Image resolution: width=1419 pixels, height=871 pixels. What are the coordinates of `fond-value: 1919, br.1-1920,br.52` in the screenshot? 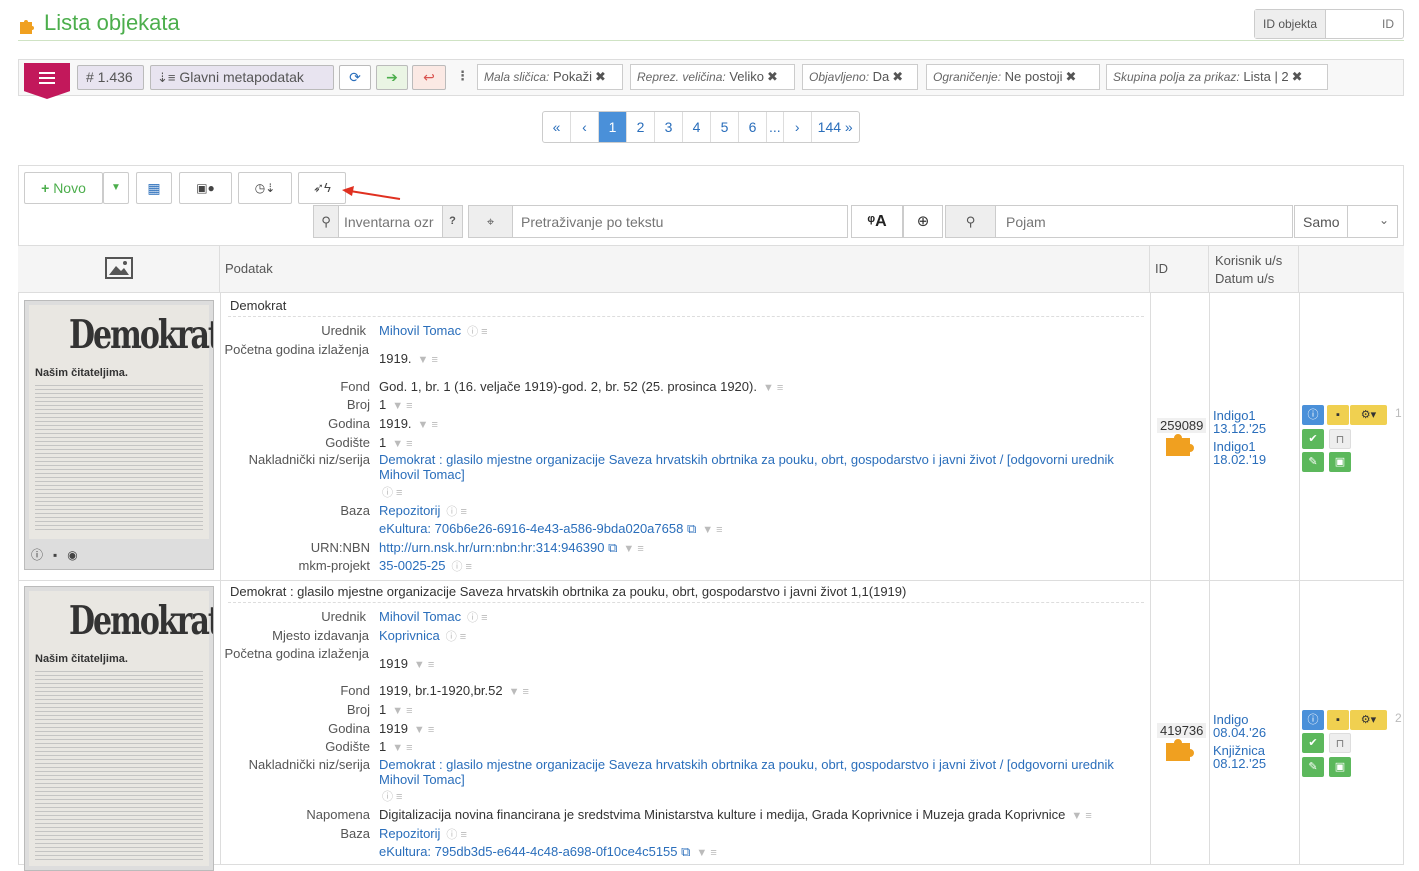 It's located at (441, 690).